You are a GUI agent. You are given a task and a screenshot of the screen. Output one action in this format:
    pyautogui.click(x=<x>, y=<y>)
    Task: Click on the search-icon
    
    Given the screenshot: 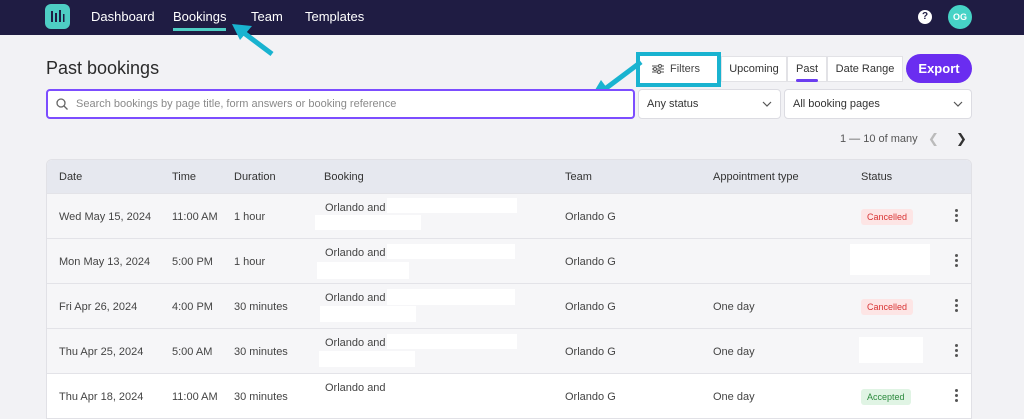 What is the action you would take?
    pyautogui.click(x=62, y=104)
    